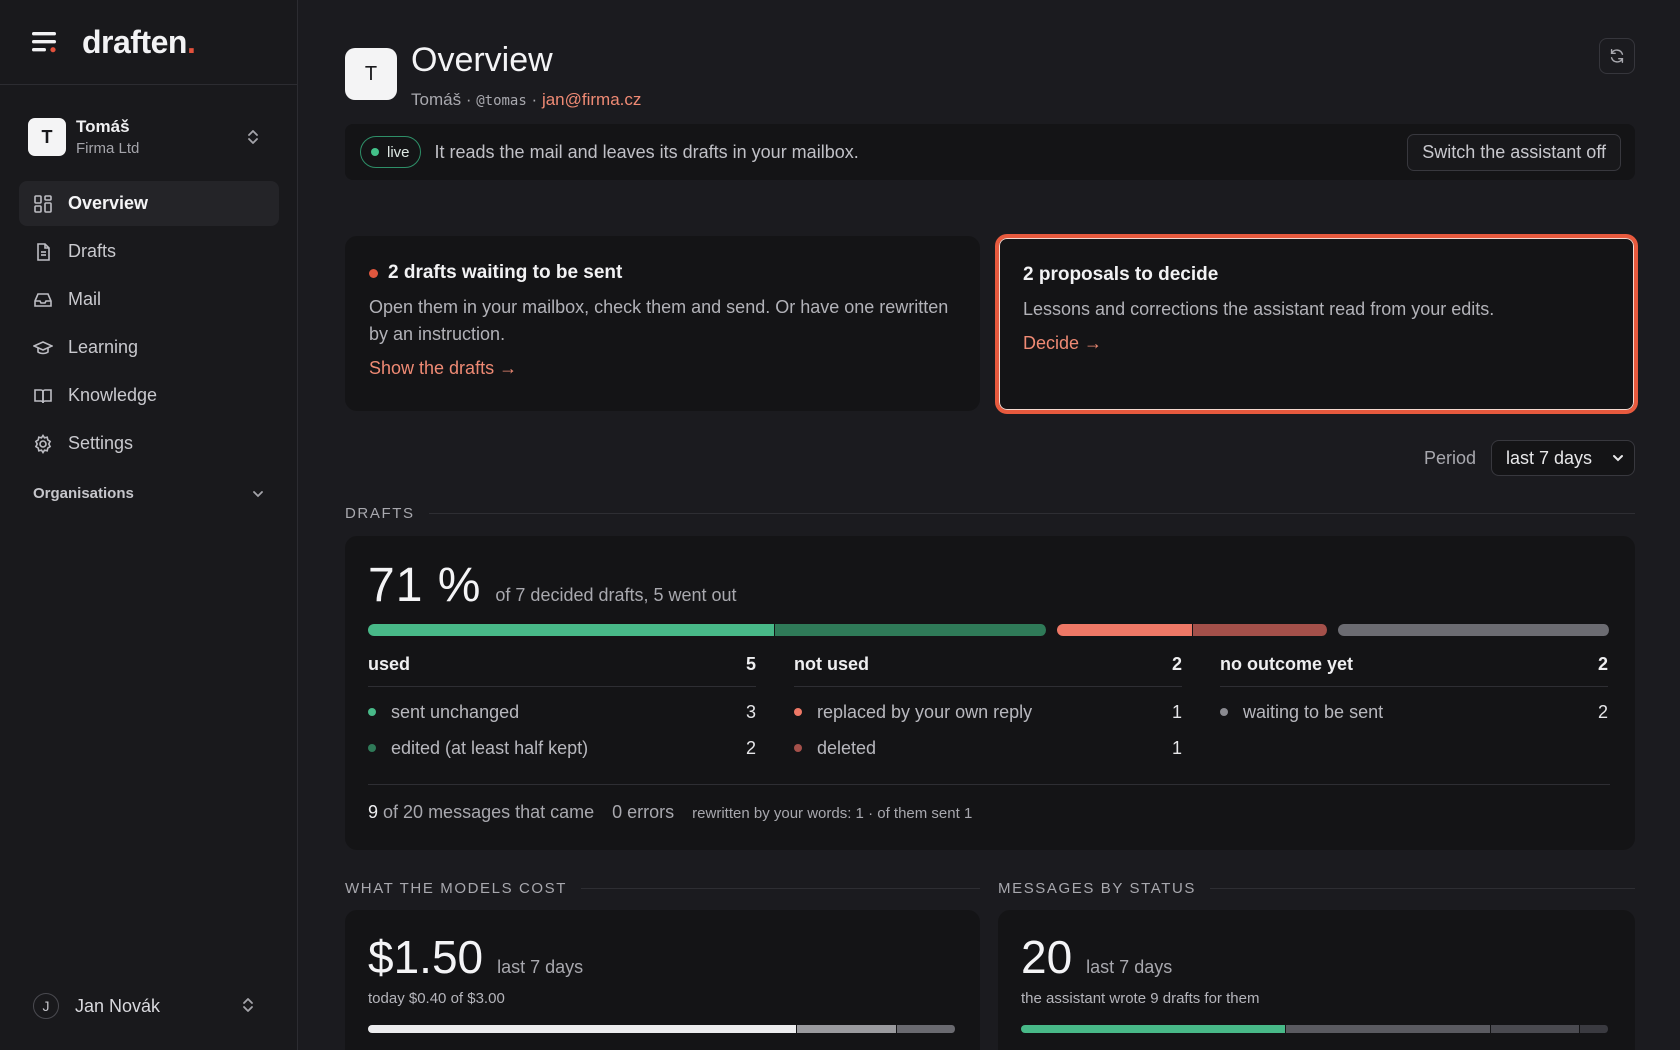 This screenshot has height=1050, width=1680. Describe the element at coordinates (43, 203) in the screenshot. I see `grid-icon` at that location.